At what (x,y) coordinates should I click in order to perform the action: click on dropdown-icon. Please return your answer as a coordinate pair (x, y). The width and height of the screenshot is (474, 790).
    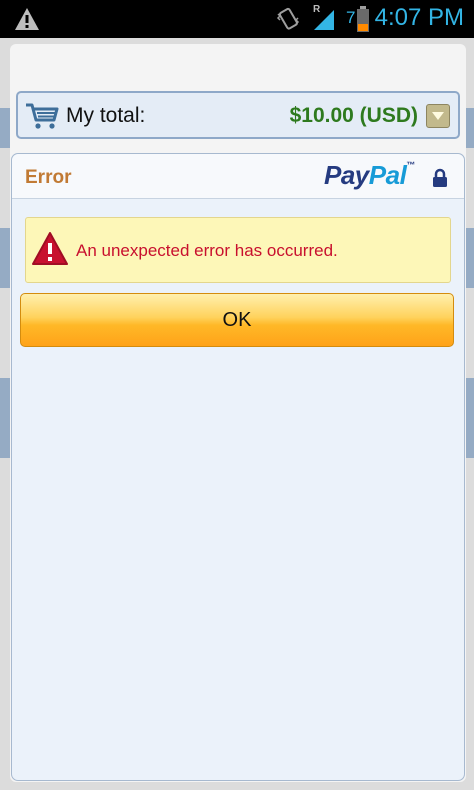
    Looking at the image, I should click on (438, 116).